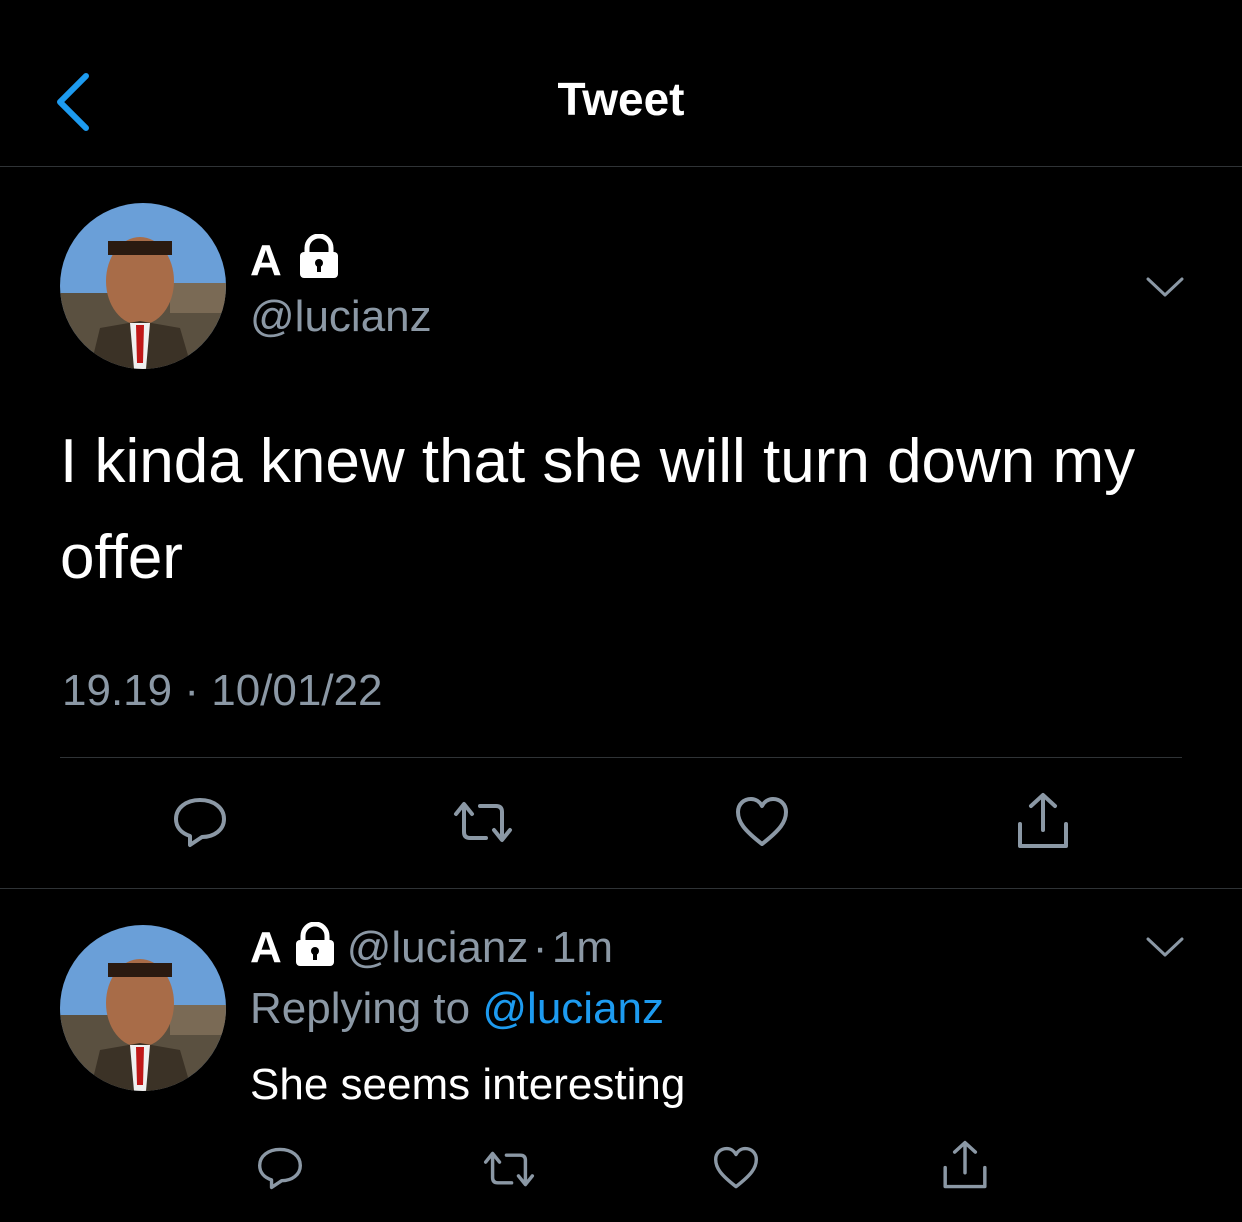 The image size is (1242, 1222). I want to click on tweet-date: 10/01/22, so click(297, 690).